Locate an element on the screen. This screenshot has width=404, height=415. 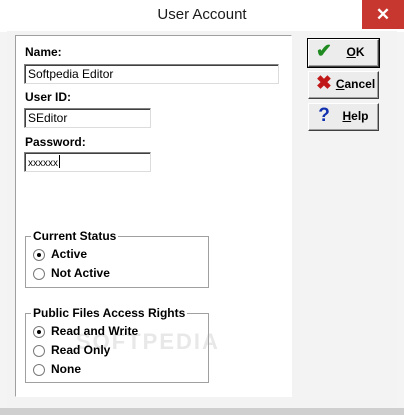
ok-mnemonic: O is located at coordinates (351, 52).